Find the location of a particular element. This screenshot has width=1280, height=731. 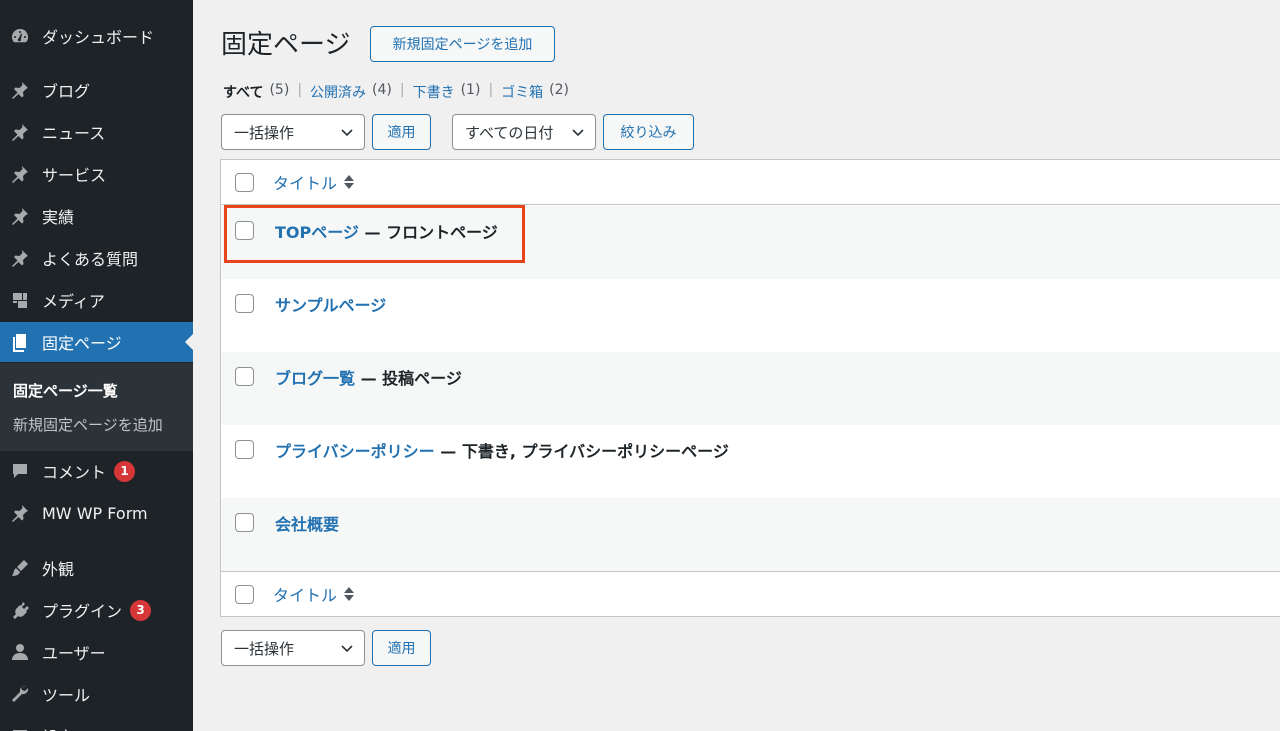

filter-draft: 下書き is located at coordinates (434, 92).